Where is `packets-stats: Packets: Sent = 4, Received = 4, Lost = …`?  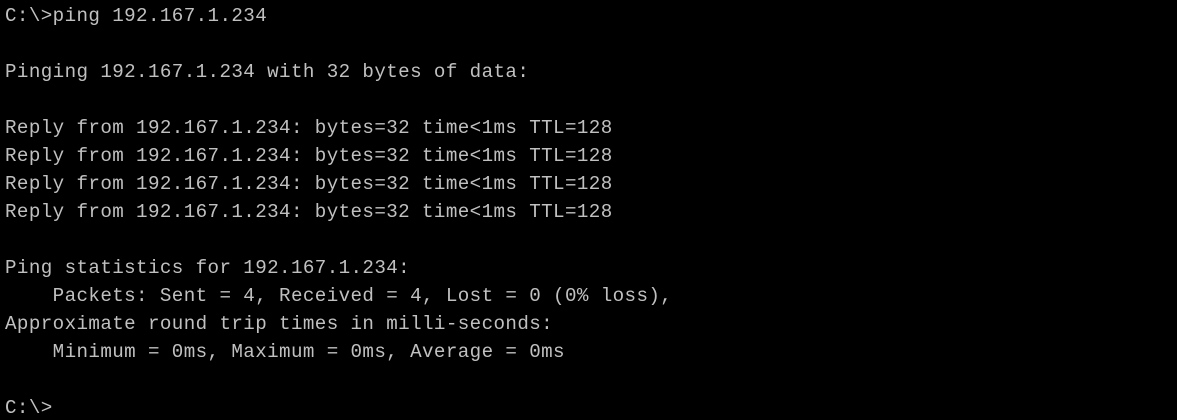 packets-stats: Packets: Sent = 4, Received = 4, Lost = … is located at coordinates (339, 296).